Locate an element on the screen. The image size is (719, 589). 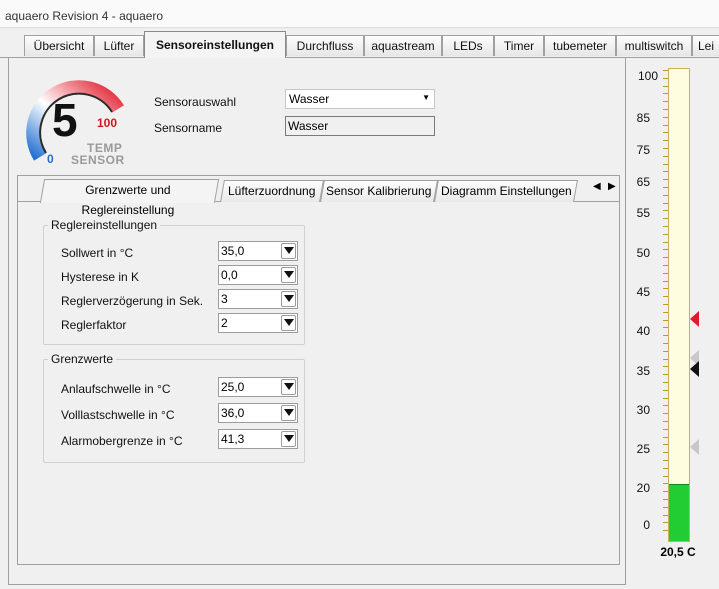
tab-sensor-kalibrierung: Sensor Kalibrierung is located at coordinates (379, 191).